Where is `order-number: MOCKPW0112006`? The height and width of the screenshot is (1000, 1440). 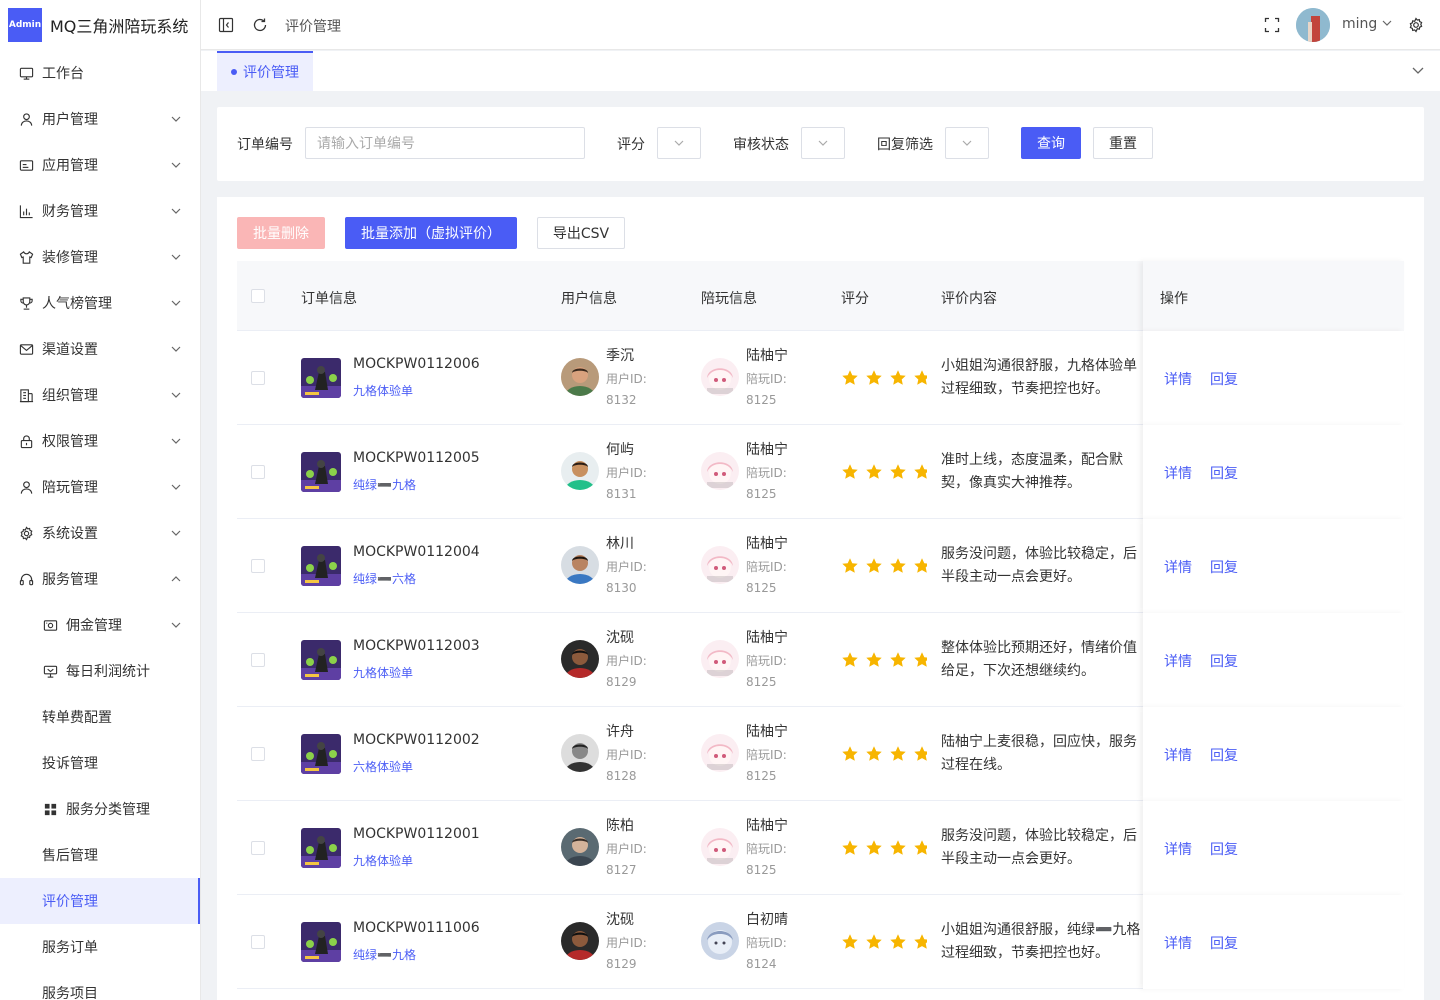 order-number: MOCKPW0112006 is located at coordinates (416, 364).